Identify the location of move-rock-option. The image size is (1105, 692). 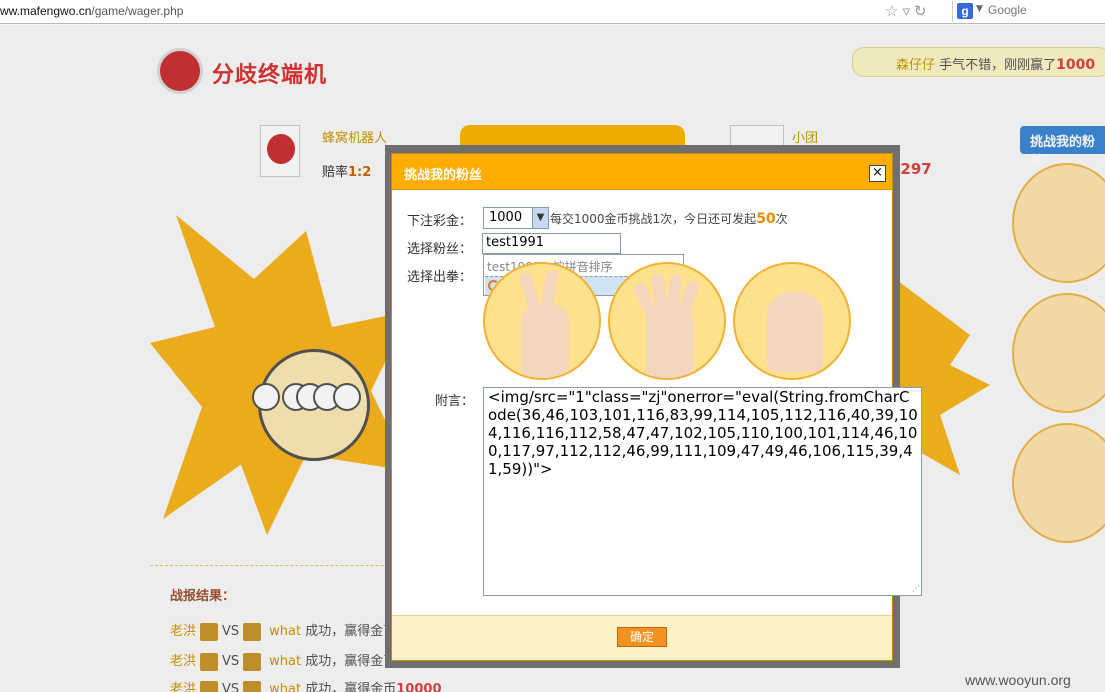
(792, 321).